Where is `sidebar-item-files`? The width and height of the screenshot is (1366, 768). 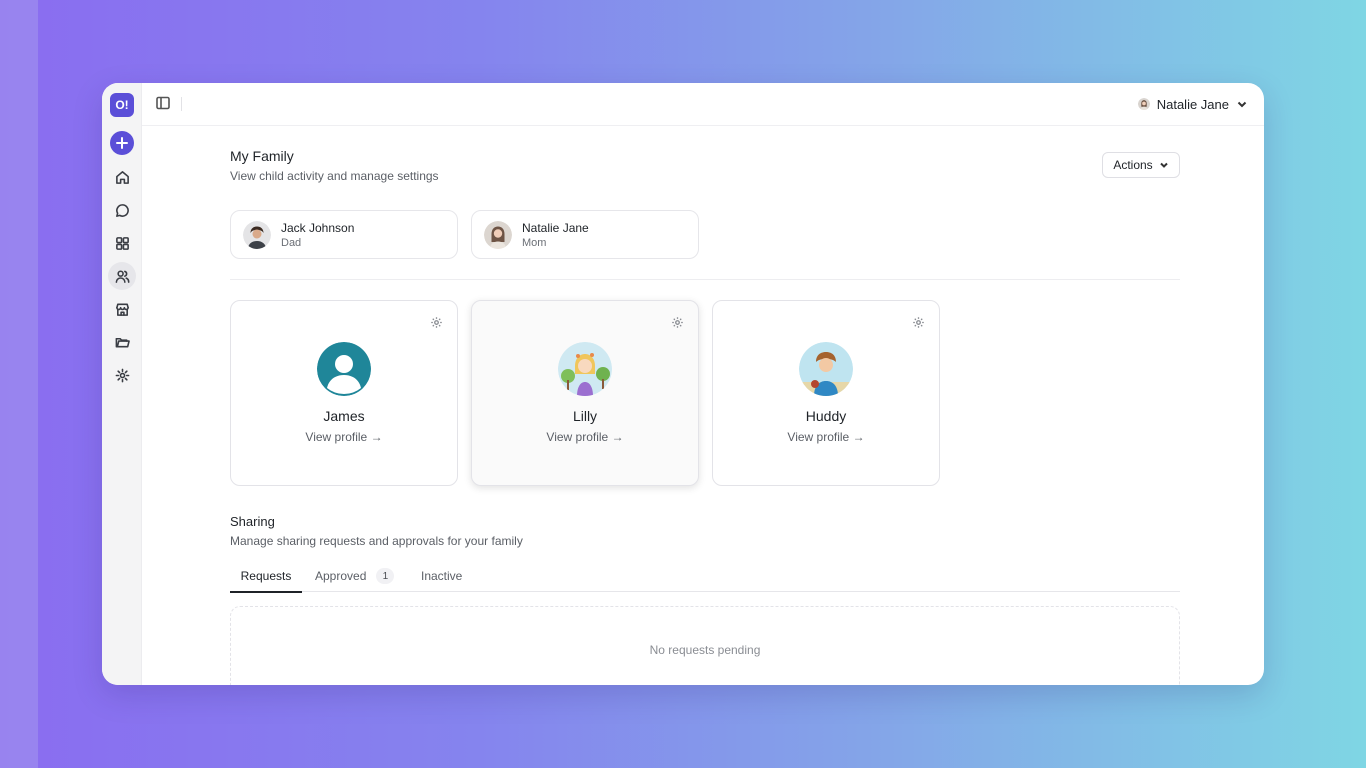
sidebar-item-files is located at coordinates (122, 342).